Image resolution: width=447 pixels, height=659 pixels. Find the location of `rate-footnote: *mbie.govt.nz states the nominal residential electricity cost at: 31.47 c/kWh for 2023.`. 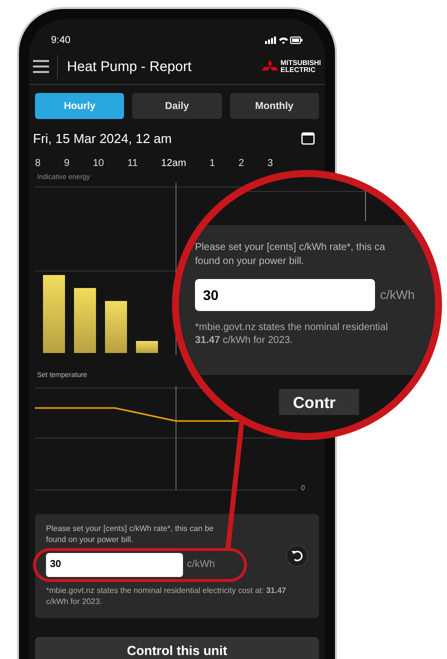

rate-footnote: *mbie.govt.nz states the nominal residential electricity cost at: 31.47 c/kWh for 2023. is located at coordinates (167, 595).